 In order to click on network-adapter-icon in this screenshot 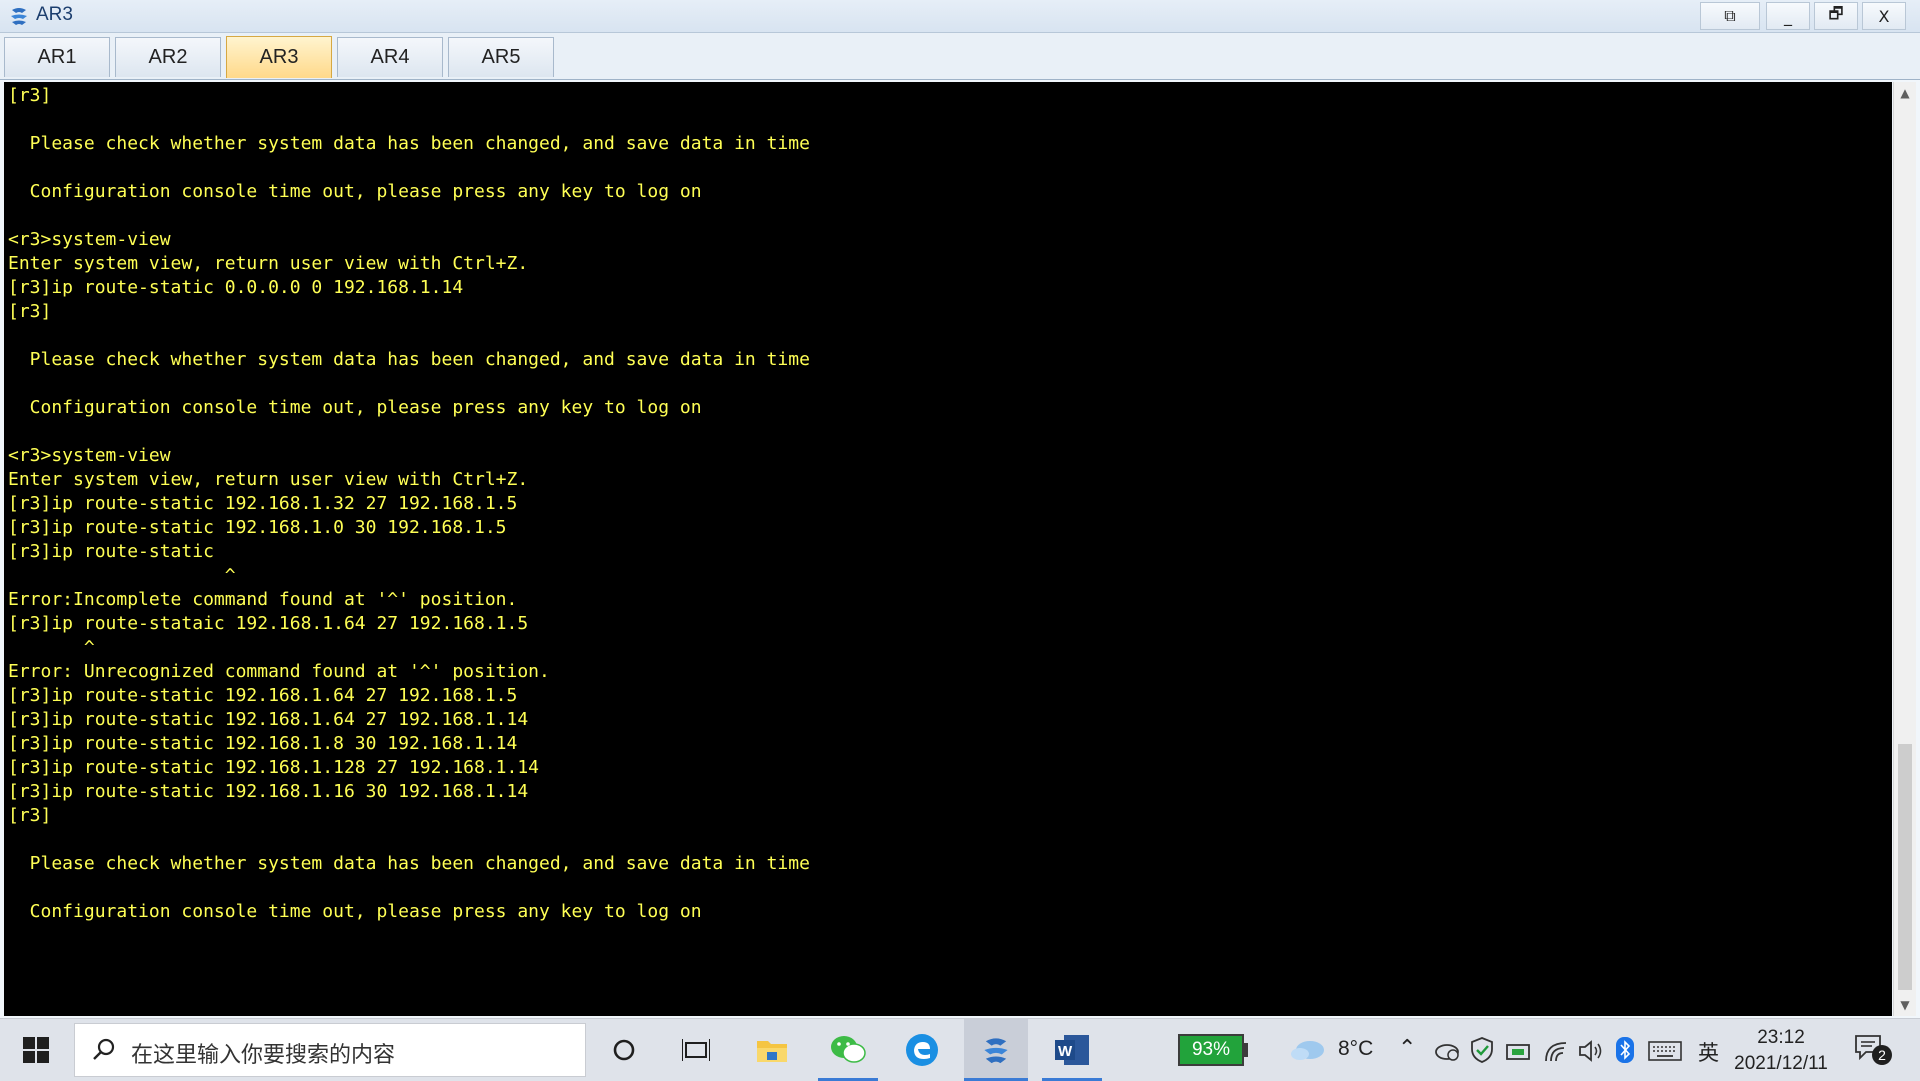, I will do `click(1519, 1051)`.